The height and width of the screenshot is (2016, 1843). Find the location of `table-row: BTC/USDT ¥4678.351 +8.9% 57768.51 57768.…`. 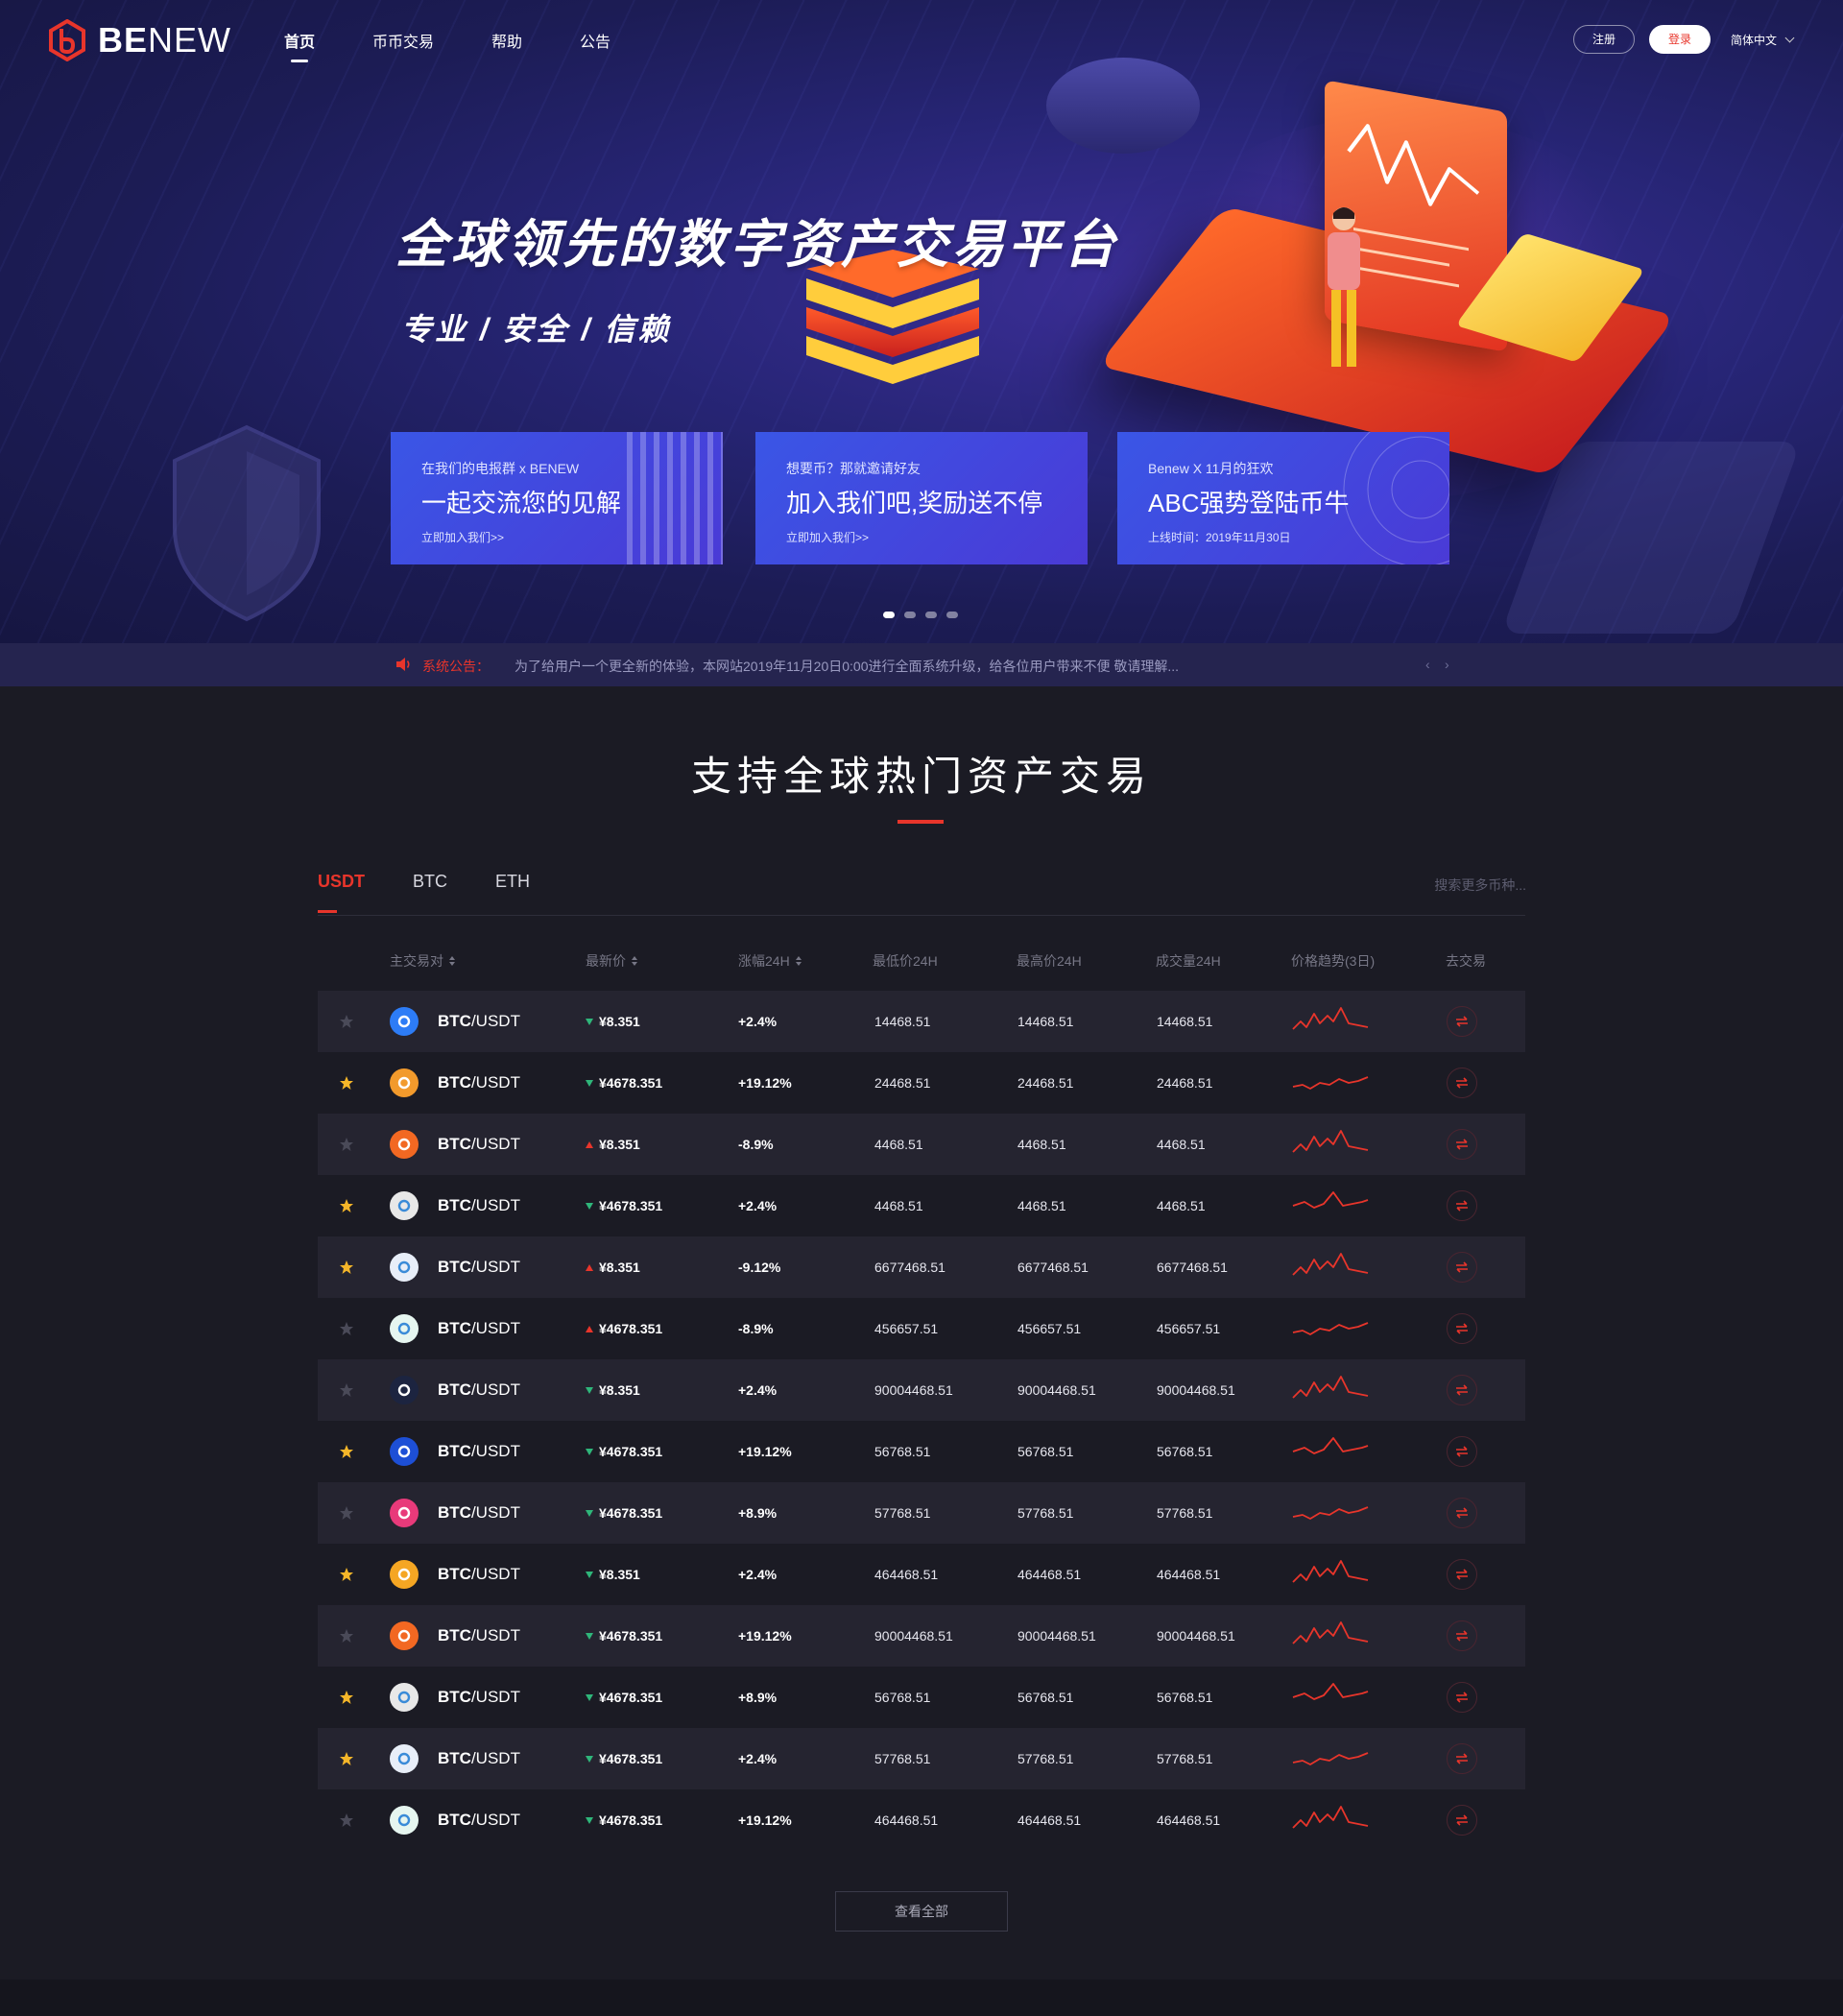

table-row: BTC/USDT ¥4678.351 +8.9% 57768.51 57768.… is located at coordinates (921, 1513).